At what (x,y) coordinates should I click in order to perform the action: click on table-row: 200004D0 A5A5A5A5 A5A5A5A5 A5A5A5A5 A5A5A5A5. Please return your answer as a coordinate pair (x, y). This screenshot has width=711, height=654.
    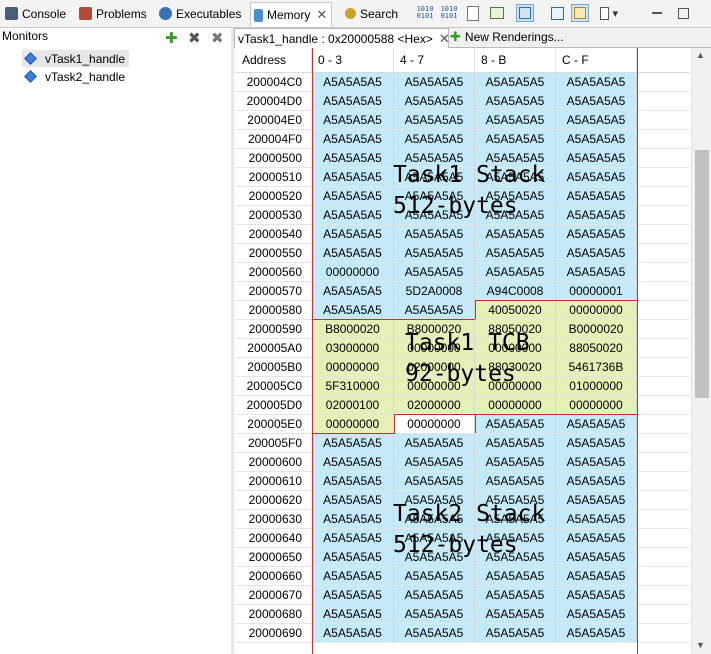
    Looking at the image, I should click on (462, 101).